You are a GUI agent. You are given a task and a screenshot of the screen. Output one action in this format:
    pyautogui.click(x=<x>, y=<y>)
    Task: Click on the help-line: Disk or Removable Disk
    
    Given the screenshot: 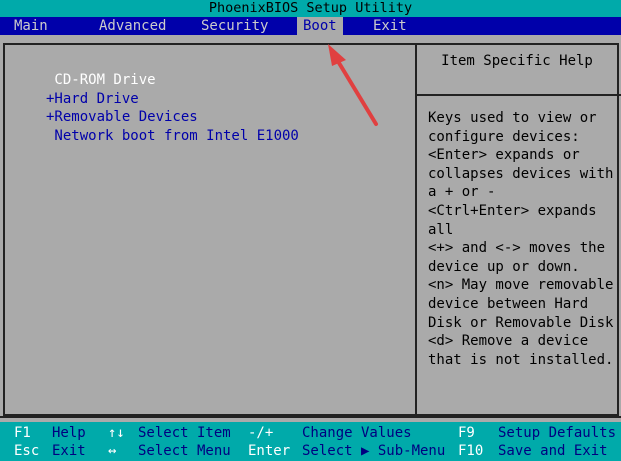 What is the action you would take?
    pyautogui.click(x=521, y=322)
    